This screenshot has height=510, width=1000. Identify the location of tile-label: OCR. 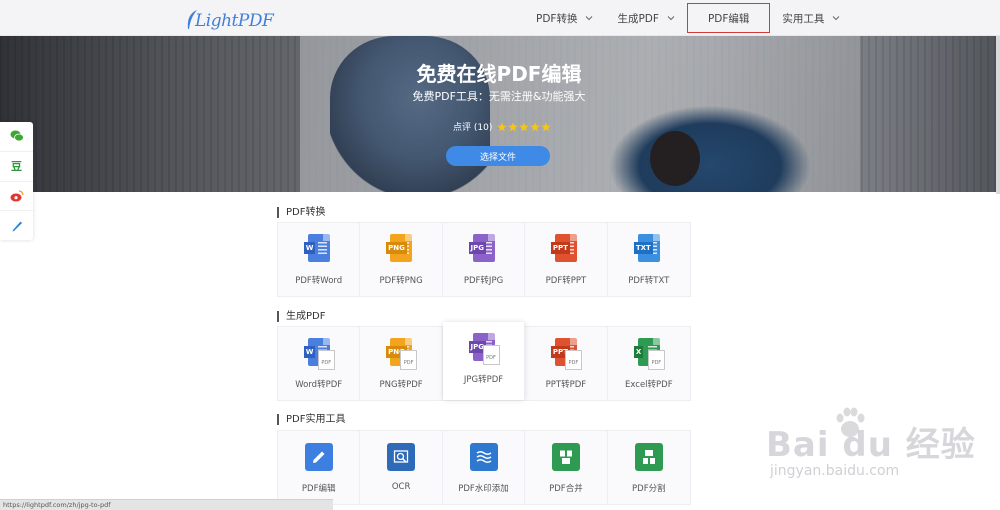
(401, 487).